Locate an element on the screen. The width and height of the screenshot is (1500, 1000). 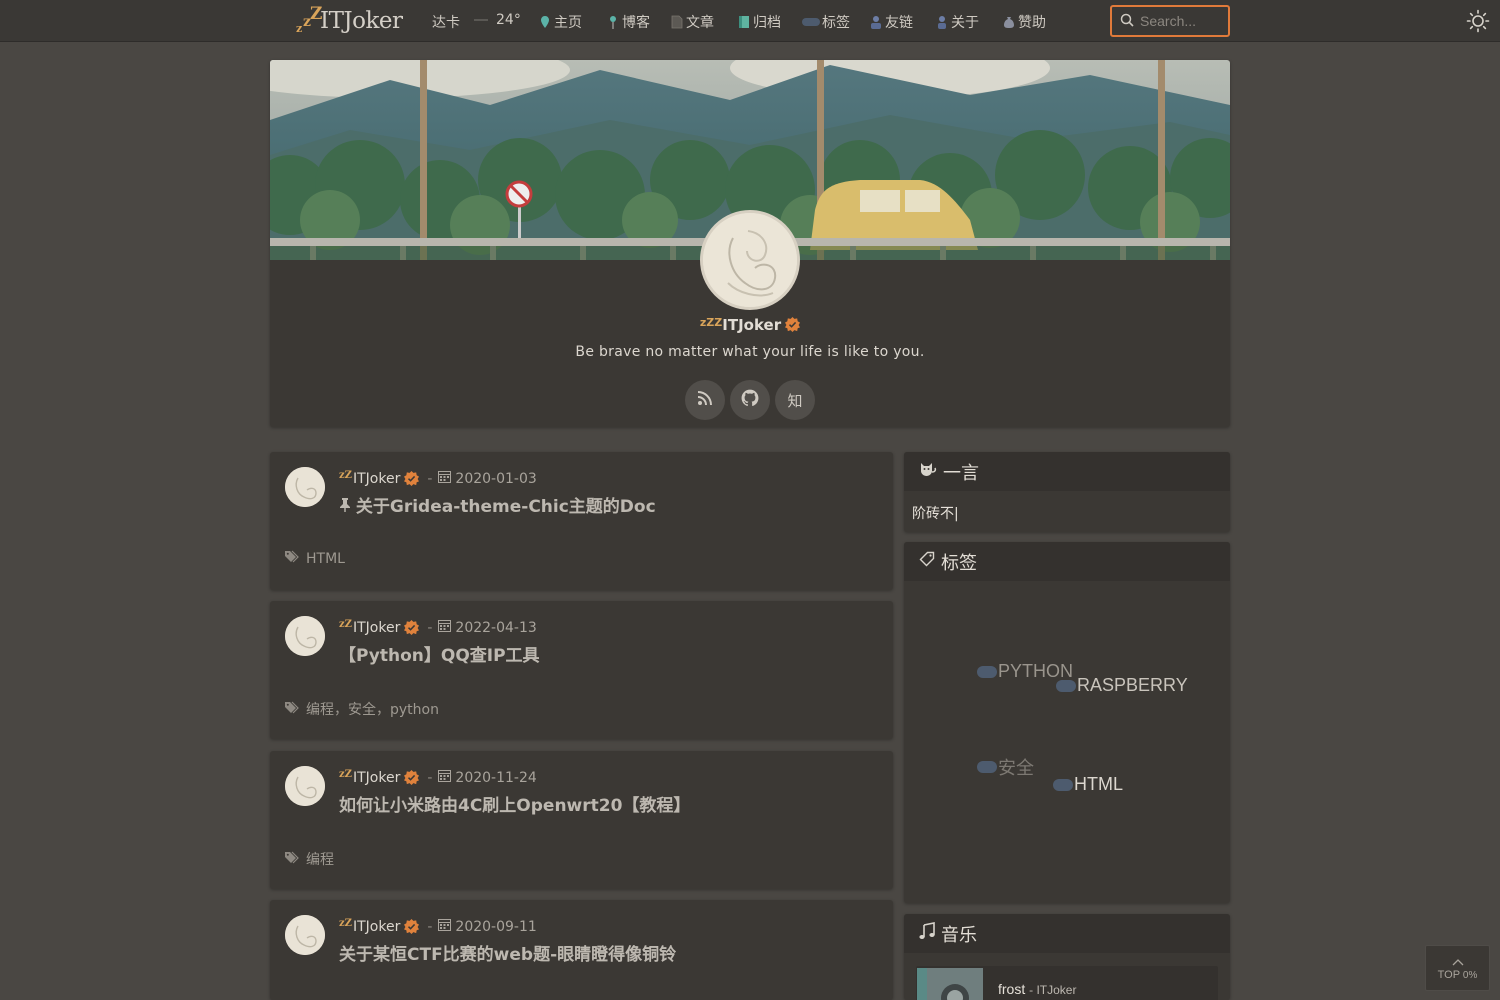
zhihu-icon: 知 is located at coordinates (795, 400).